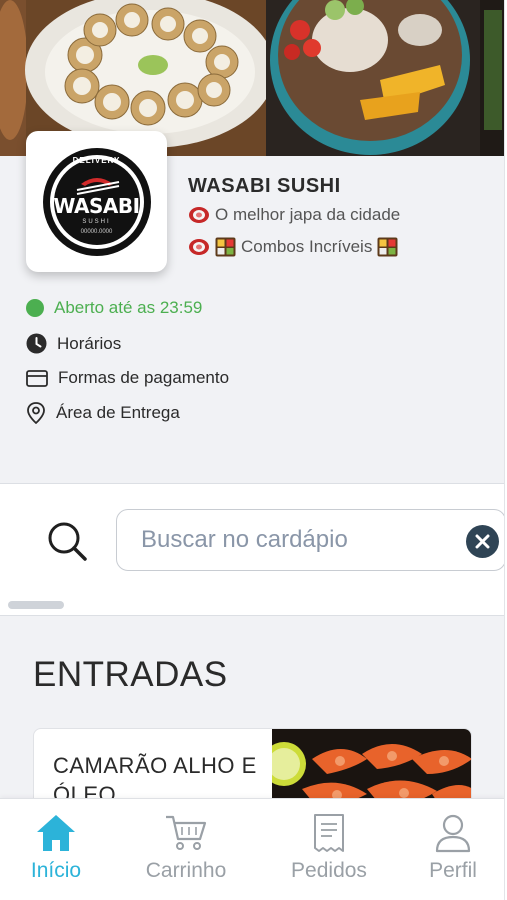  Describe the element at coordinates (329, 833) in the screenshot. I see `receipt-icon` at that location.